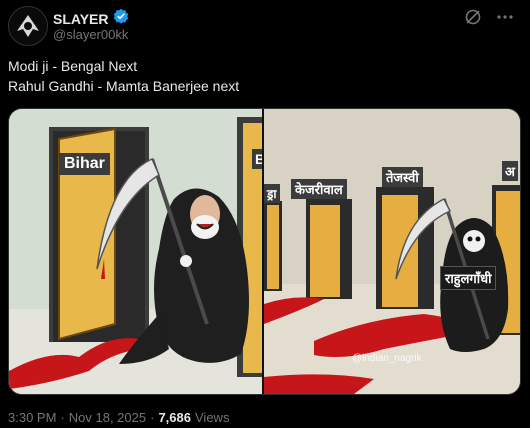  Describe the element at coordinates (402, 177) in the screenshot. I see `door-label-tejashwi: तेजस्वी` at that location.